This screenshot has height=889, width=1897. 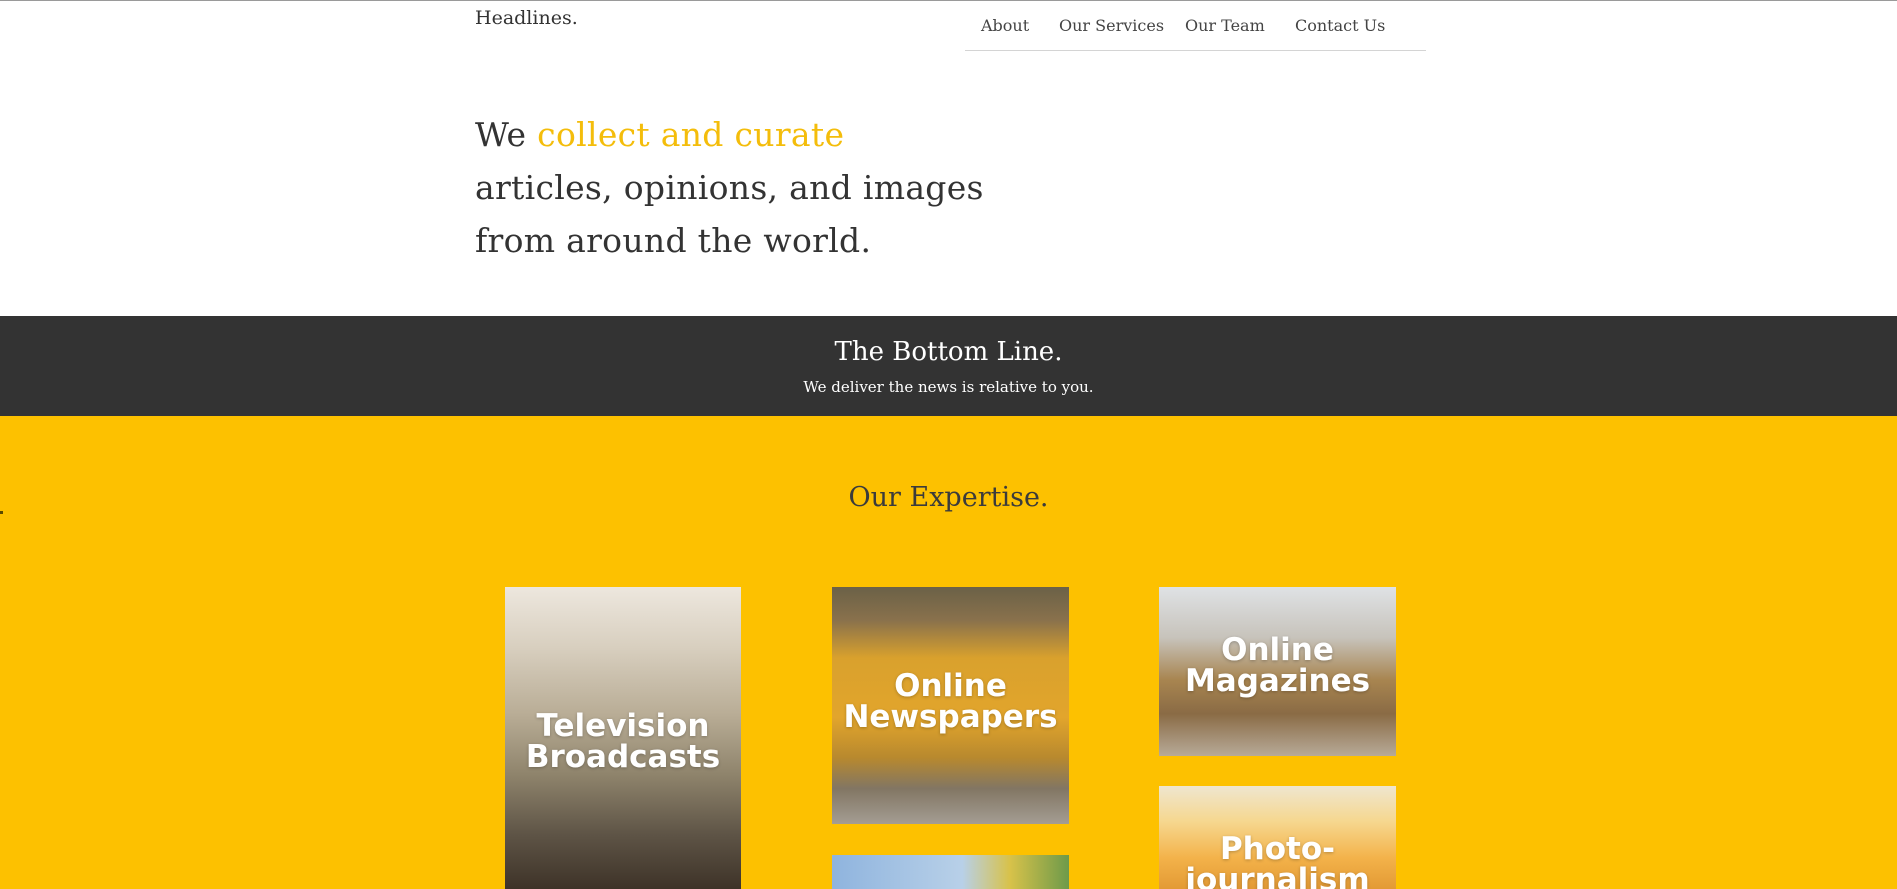 What do you see at coordinates (948, 352) in the screenshot?
I see `bottom-line-title: The Bottom Line.` at bounding box center [948, 352].